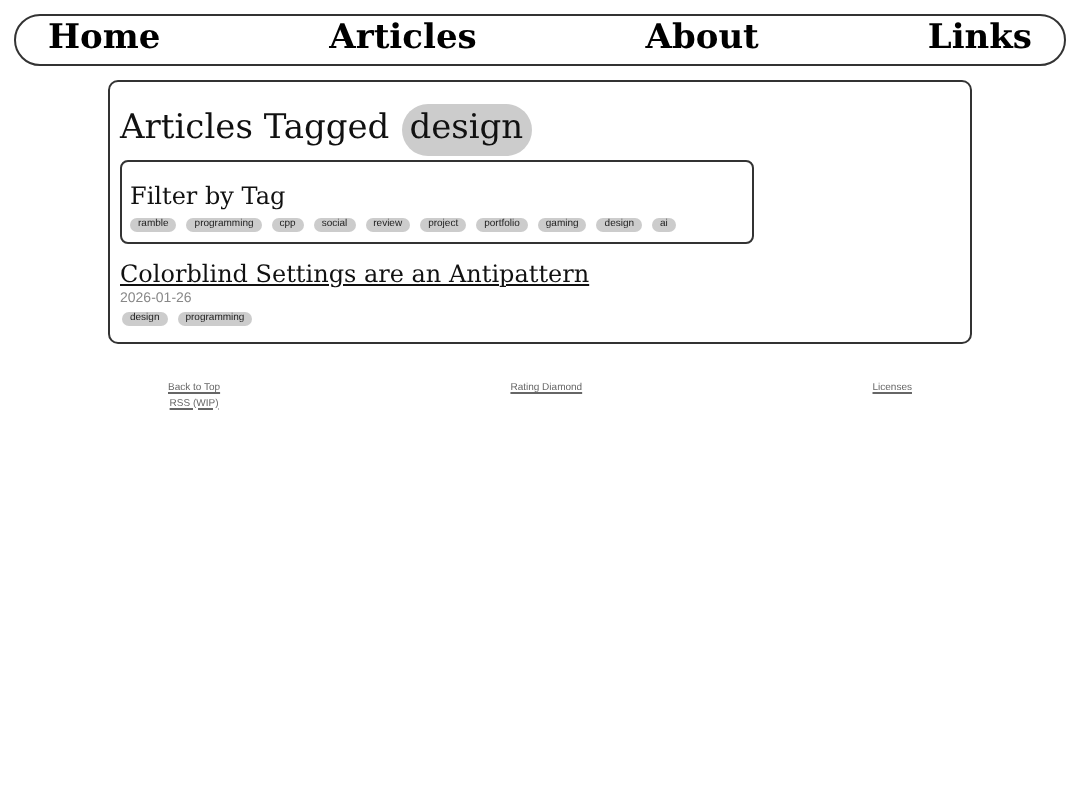  I want to click on tag-chip: design, so click(466, 129).